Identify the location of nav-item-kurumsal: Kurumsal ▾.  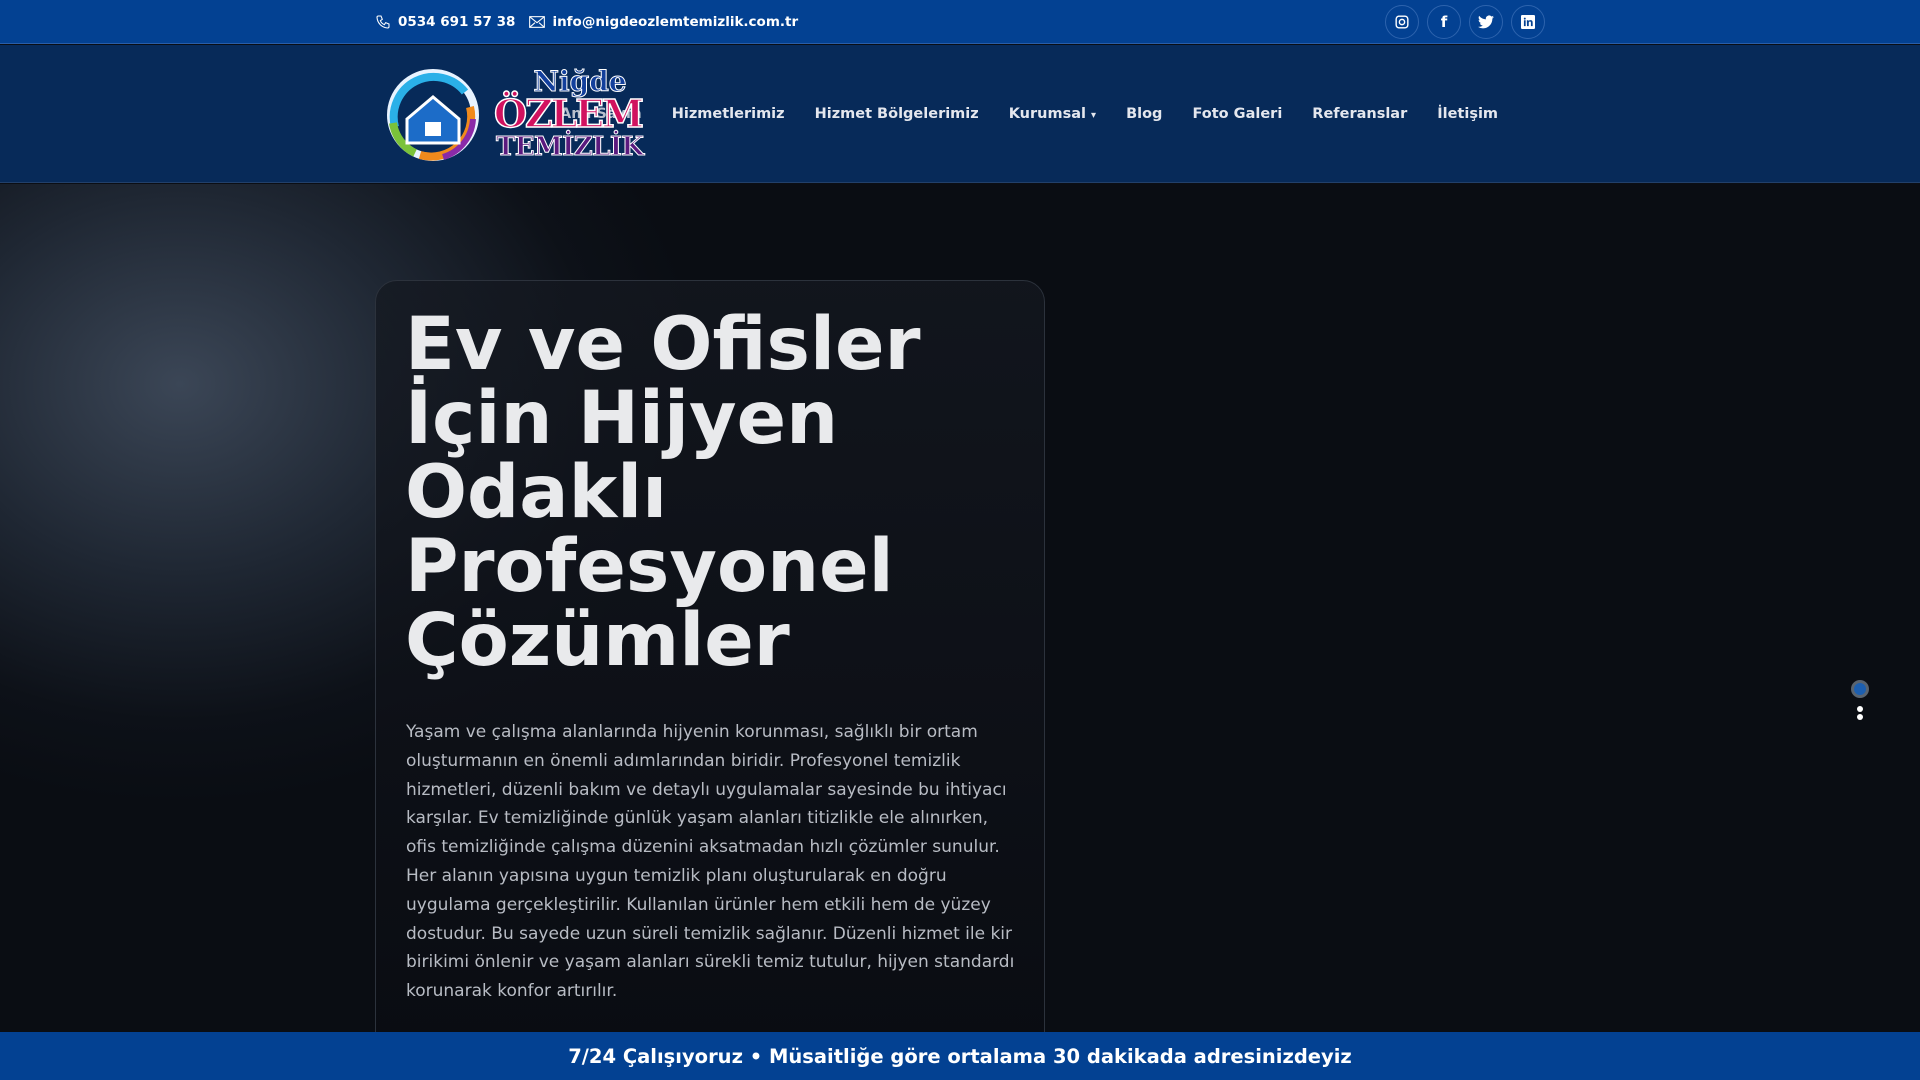
(1052, 114).